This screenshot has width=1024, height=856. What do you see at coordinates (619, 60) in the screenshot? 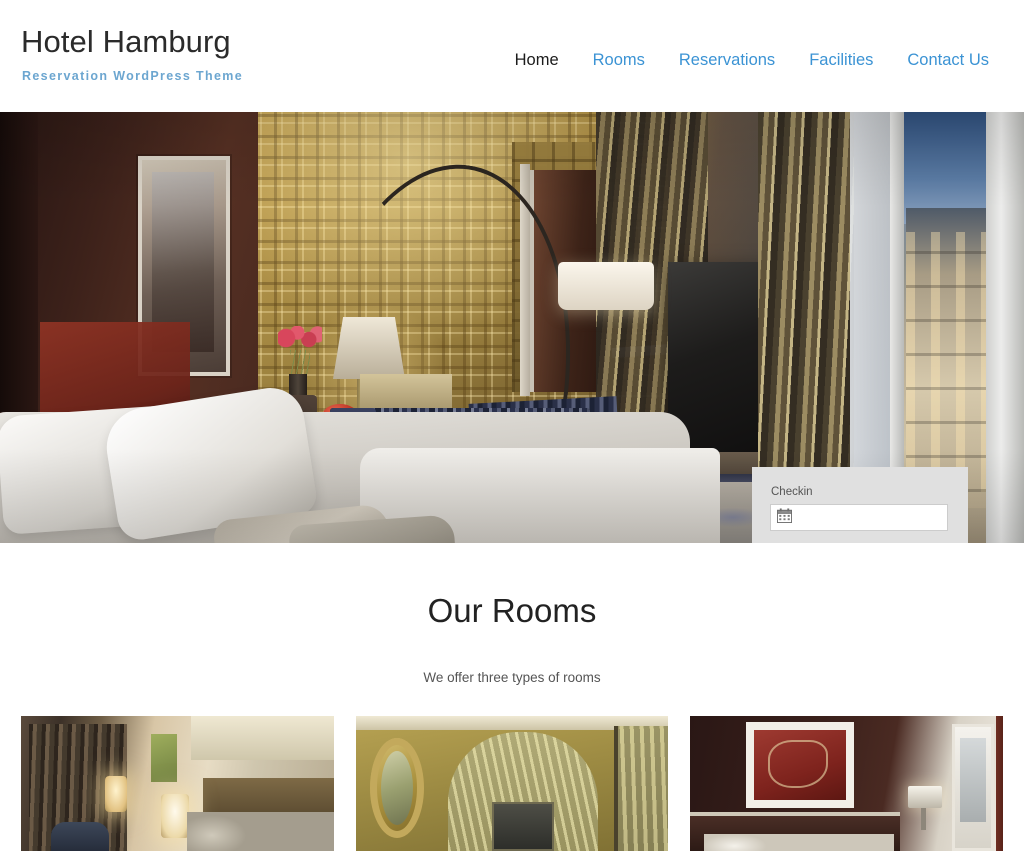
I see `nav-item-rooms: Rooms` at bounding box center [619, 60].